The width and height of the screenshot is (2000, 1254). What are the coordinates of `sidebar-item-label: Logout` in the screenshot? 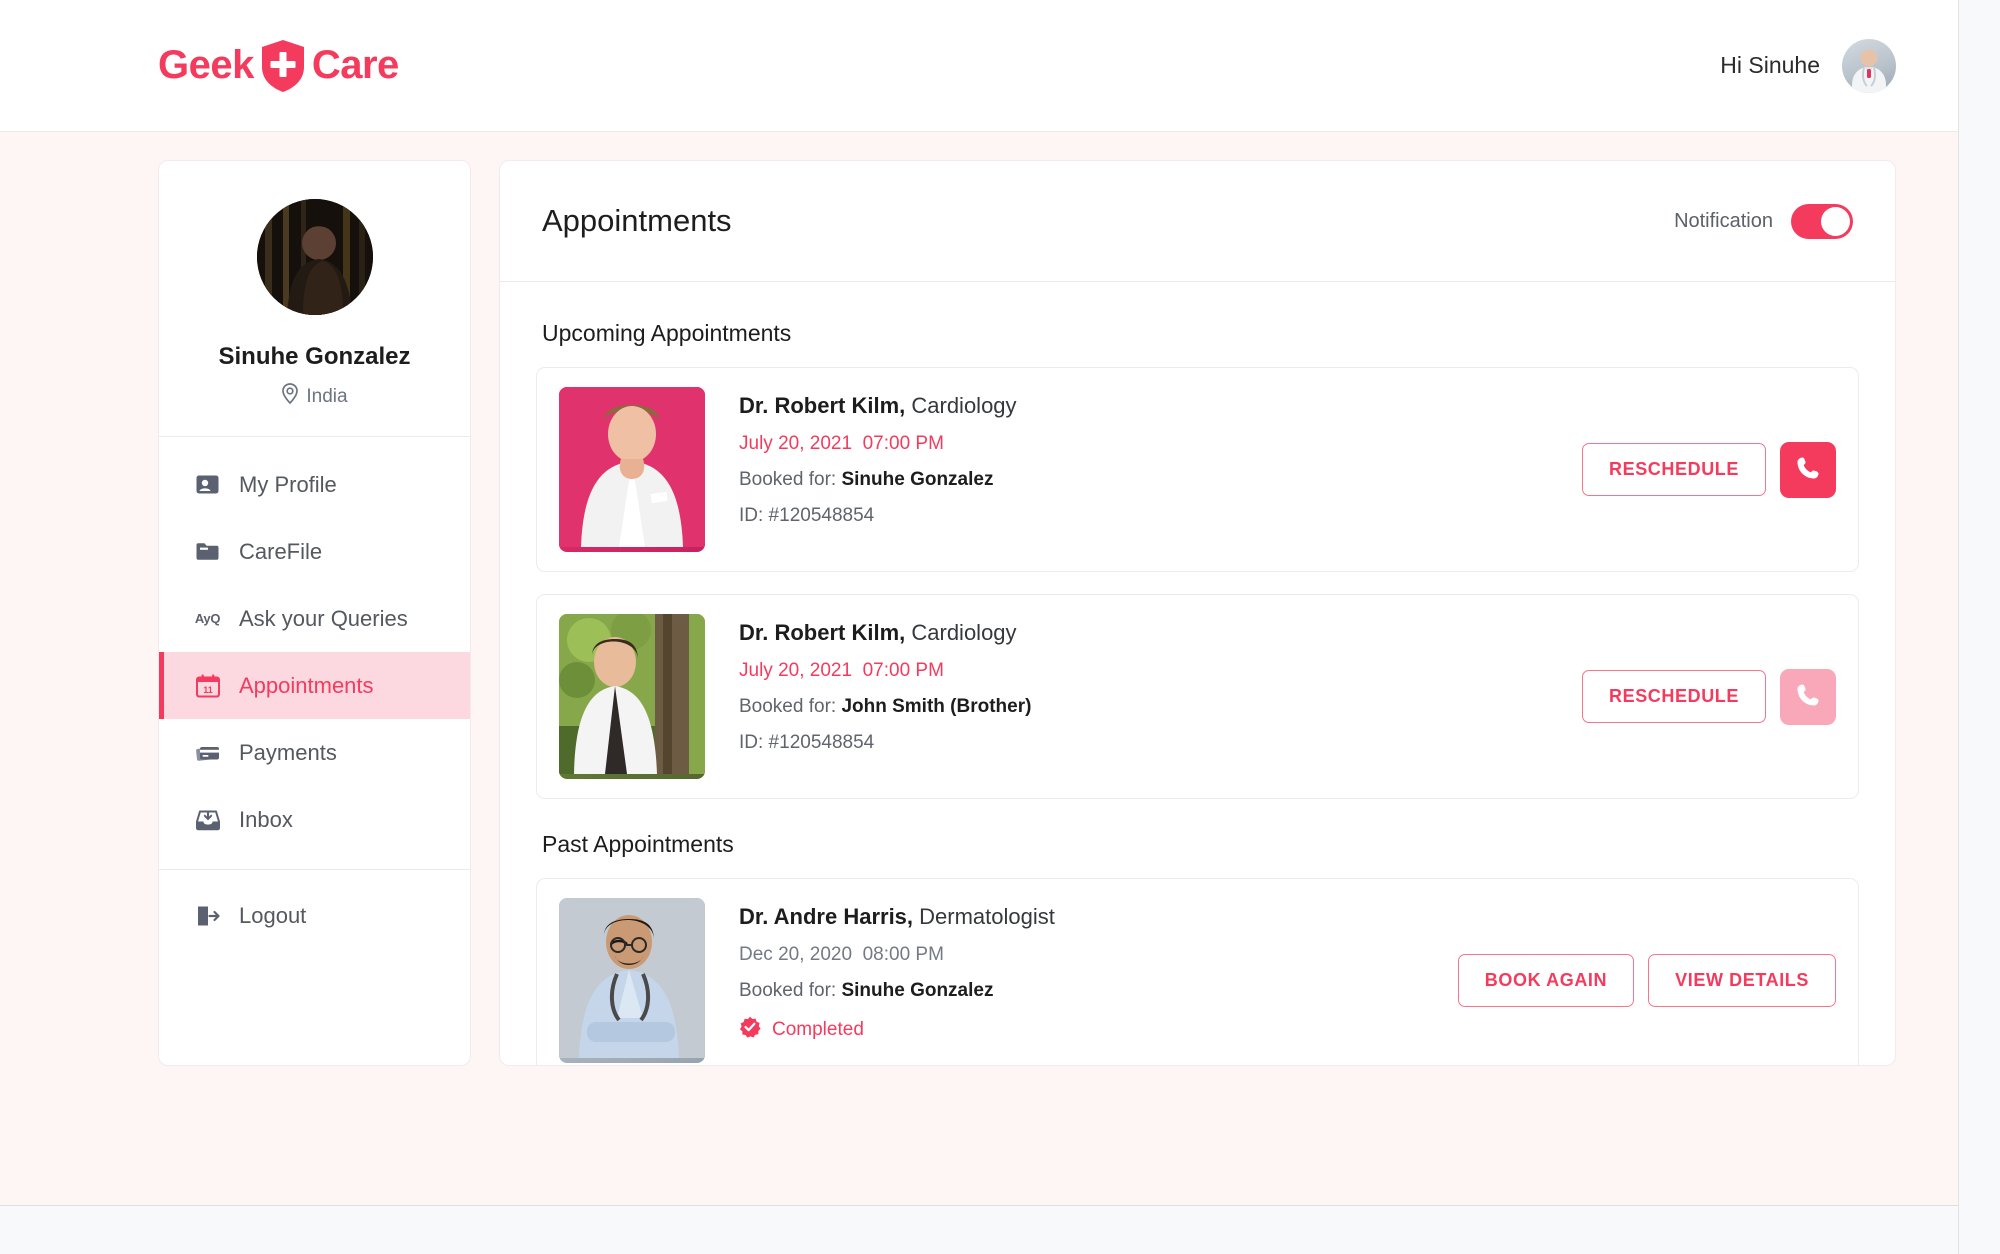 It's located at (273, 915).